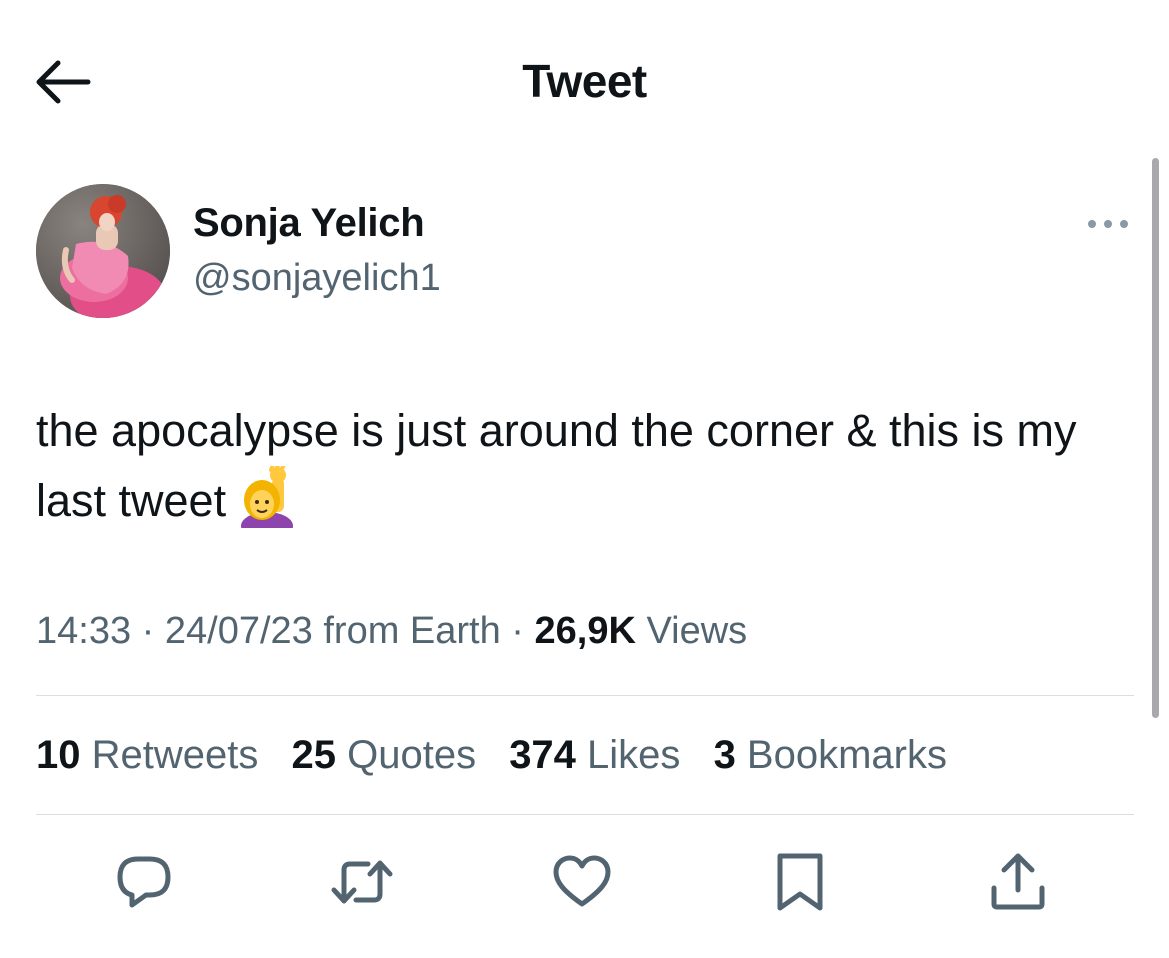 The height and width of the screenshot is (958, 1169). Describe the element at coordinates (585, 631) in the screenshot. I see `views-count: 26,9K` at that location.